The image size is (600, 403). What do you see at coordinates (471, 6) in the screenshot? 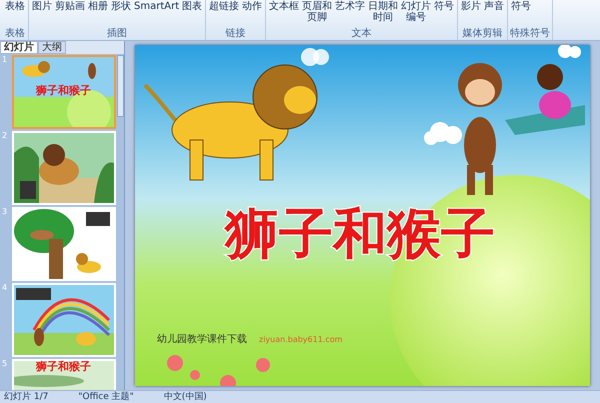
I see `ribbon-command: 影片` at bounding box center [471, 6].